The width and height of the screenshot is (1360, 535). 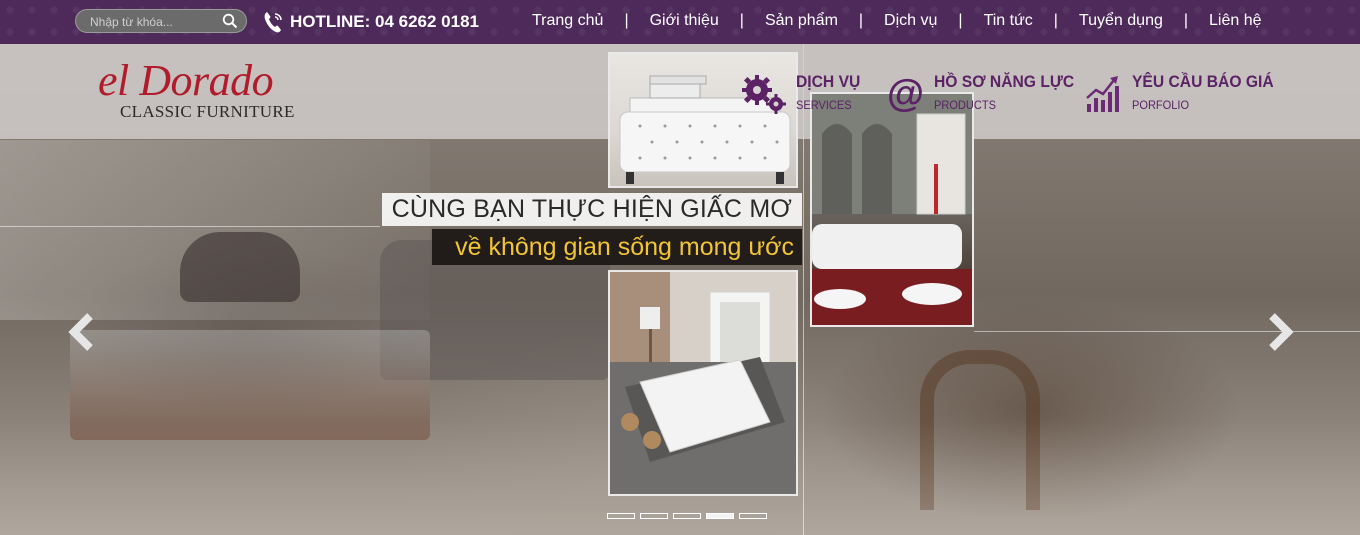 What do you see at coordinates (207, 111) in the screenshot?
I see `logo-sub-text: CLASSIC FURNITURE` at bounding box center [207, 111].